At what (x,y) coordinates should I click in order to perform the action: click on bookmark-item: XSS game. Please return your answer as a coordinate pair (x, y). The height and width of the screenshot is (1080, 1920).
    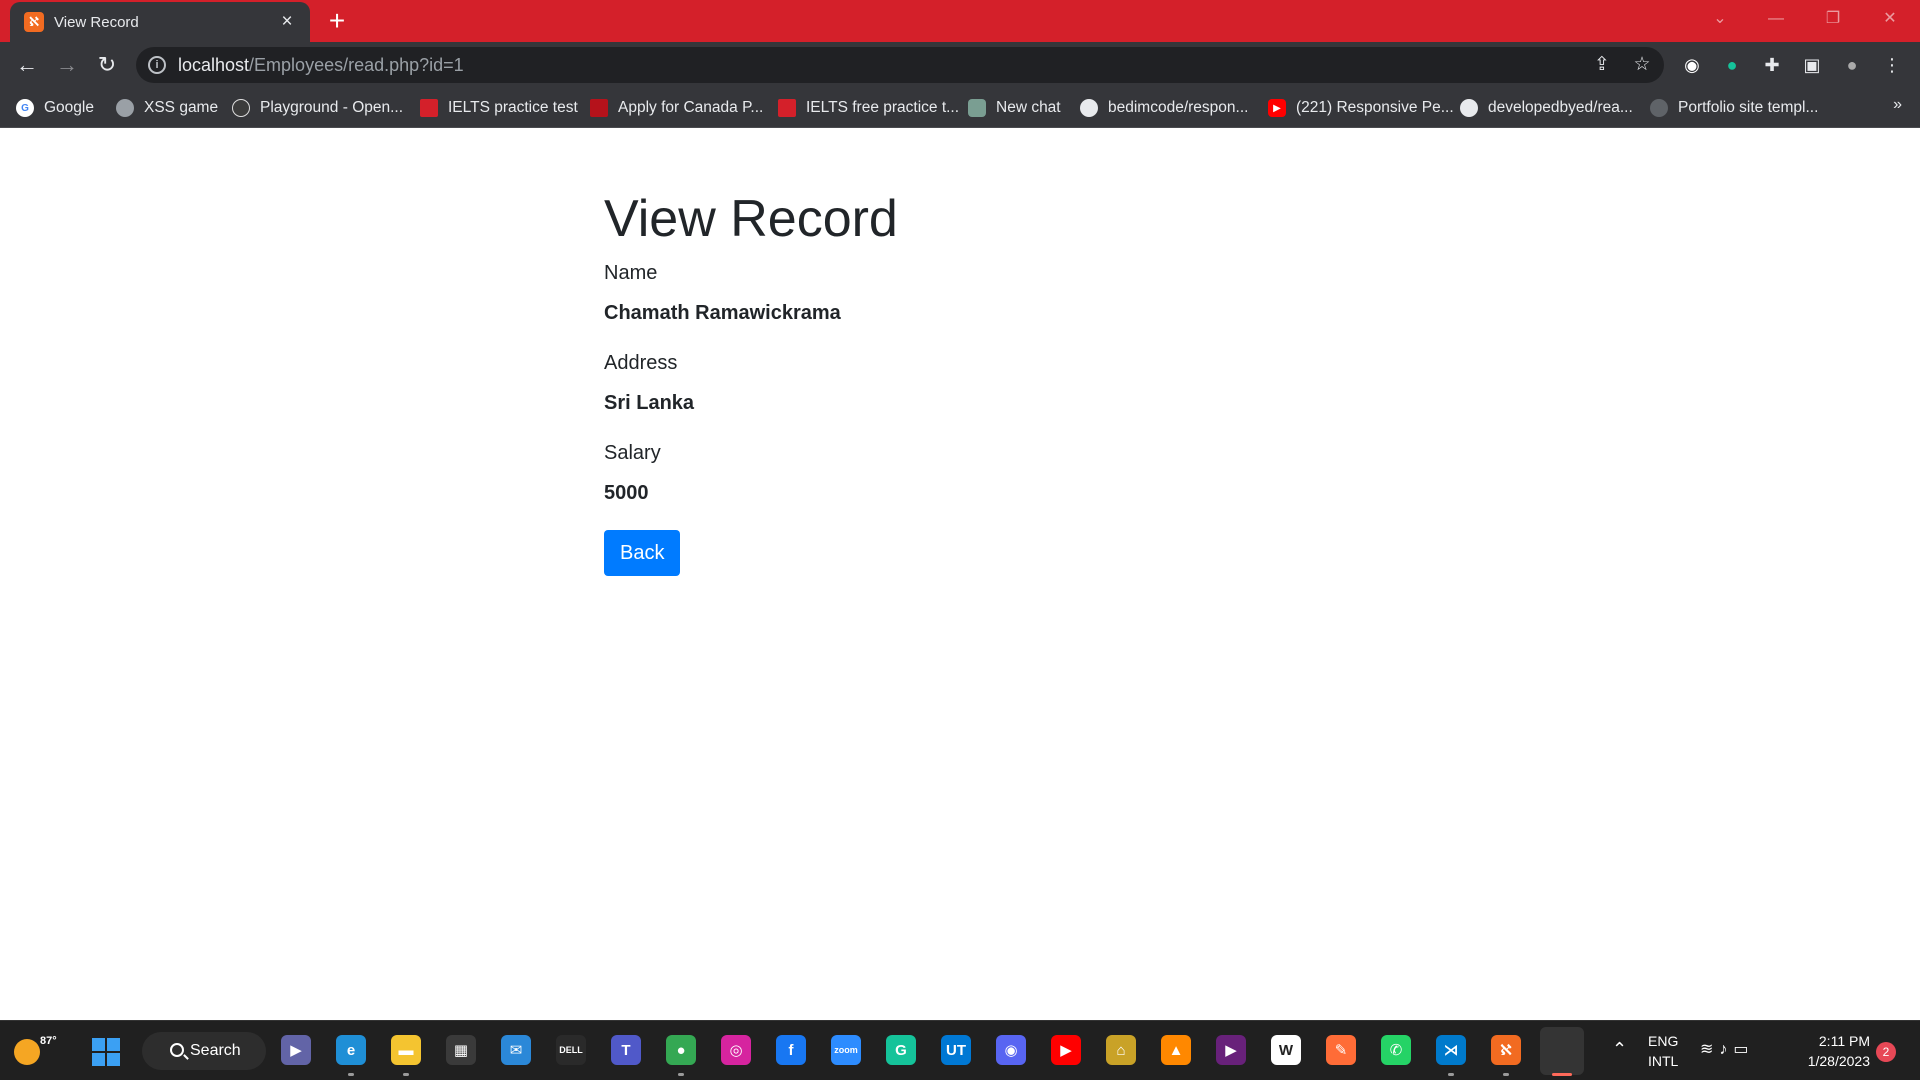
    Looking at the image, I should click on (167, 108).